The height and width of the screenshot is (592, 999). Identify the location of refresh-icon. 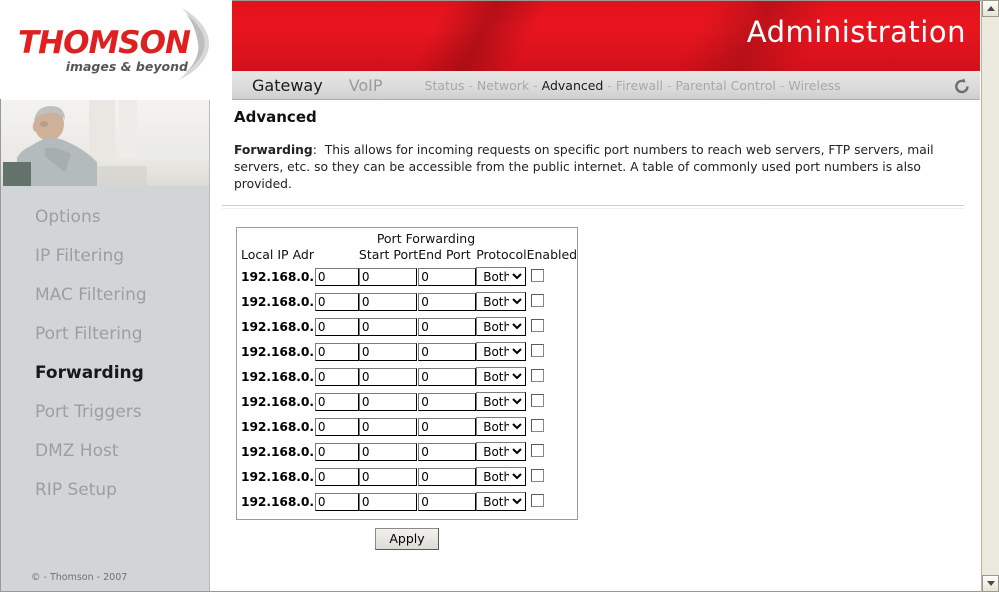
(962, 86).